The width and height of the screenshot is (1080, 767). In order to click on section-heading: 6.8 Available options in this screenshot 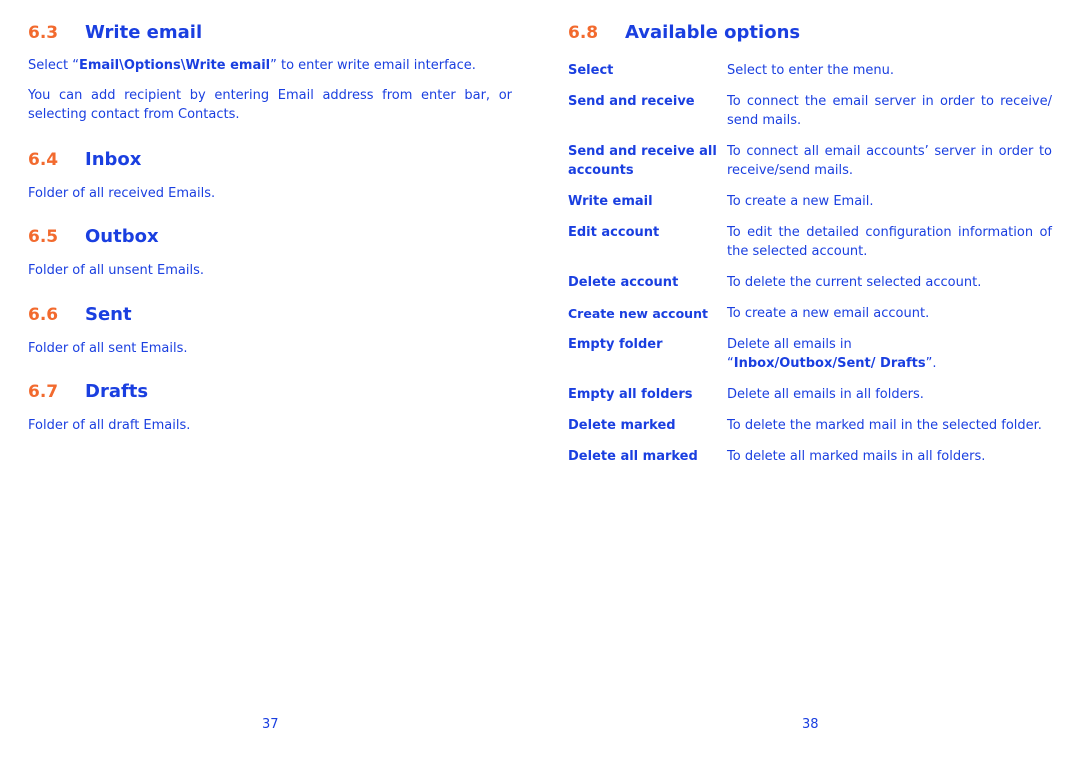, I will do `click(810, 35)`.